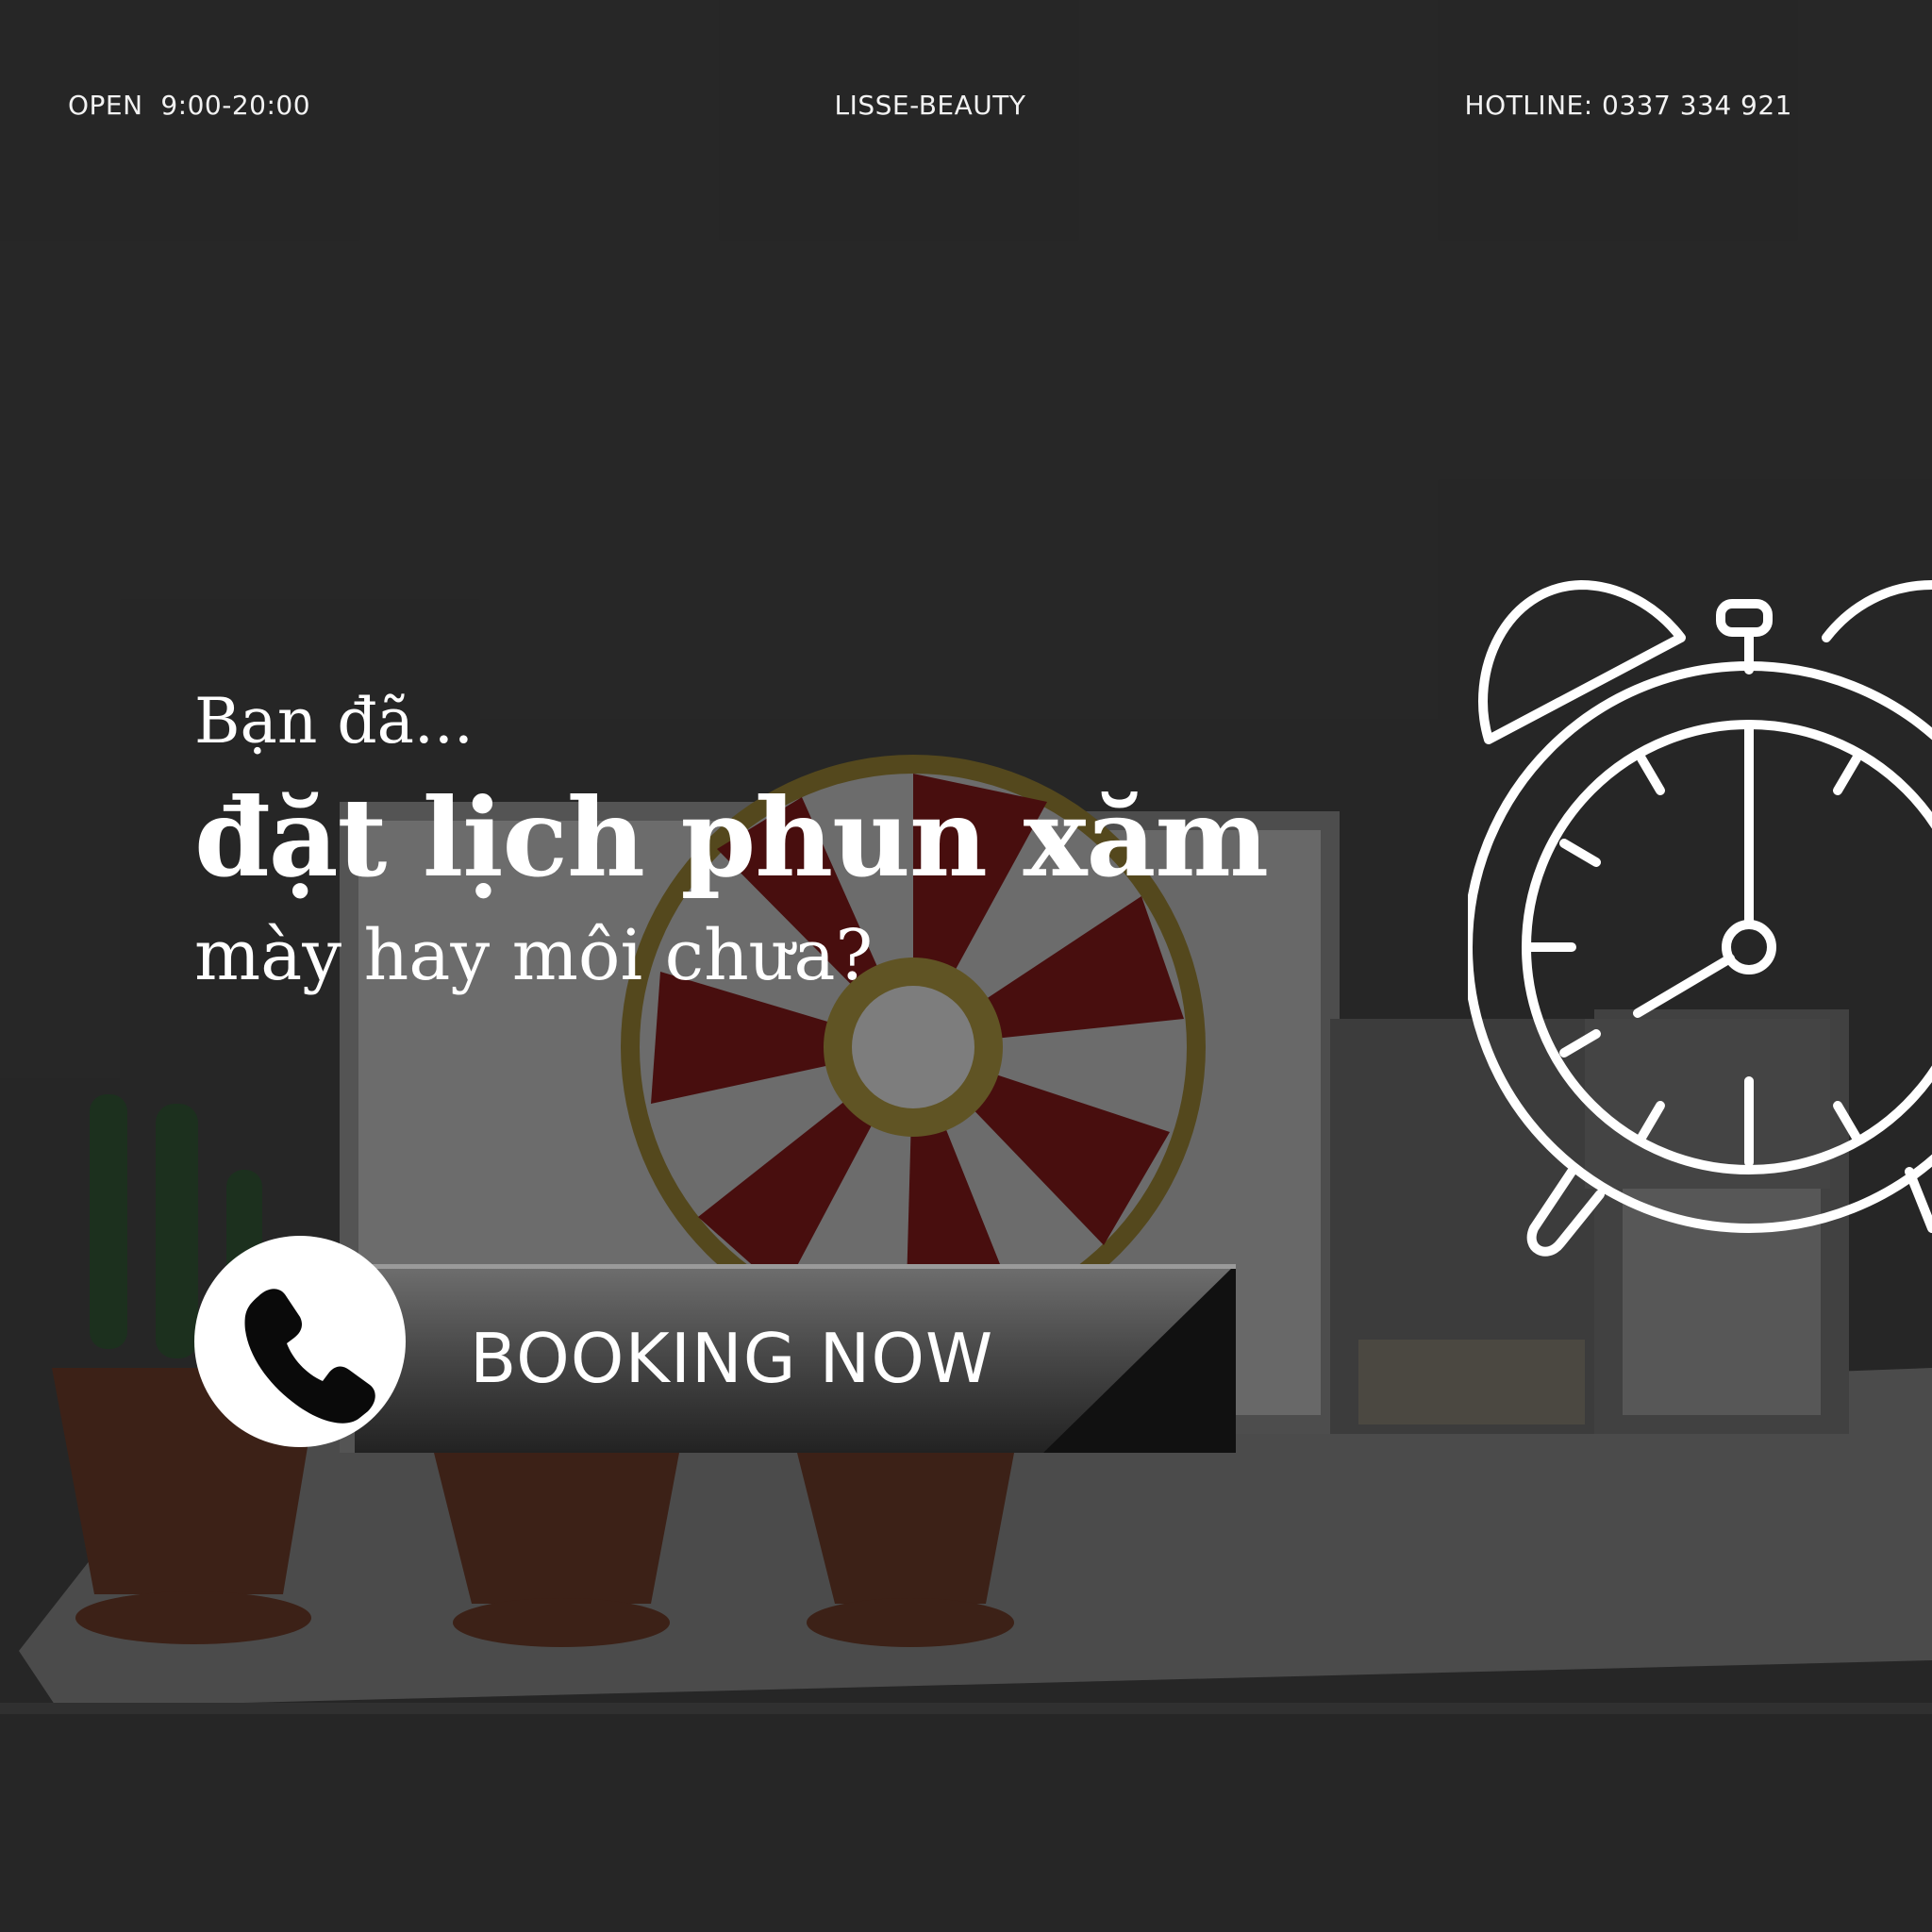 Image resolution: width=1932 pixels, height=1932 pixels. I want to click on headline-main: đặt lịch phun xăm, so click(731, 838).